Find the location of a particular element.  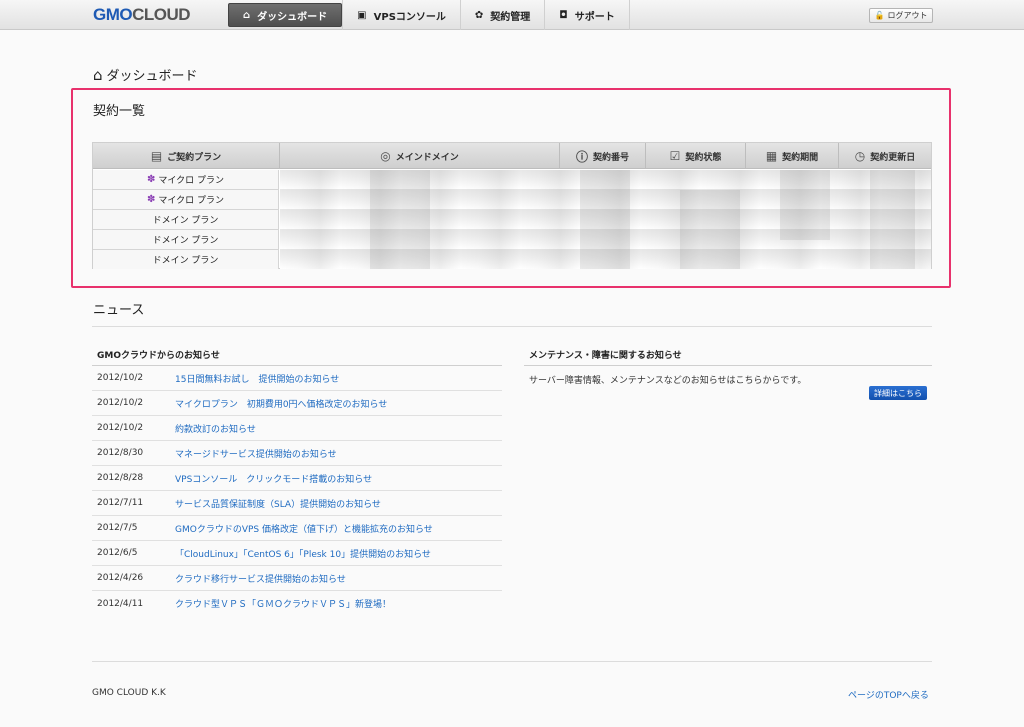

col-contract-number-label: 契約番号 is located at coordinates (611, 157).